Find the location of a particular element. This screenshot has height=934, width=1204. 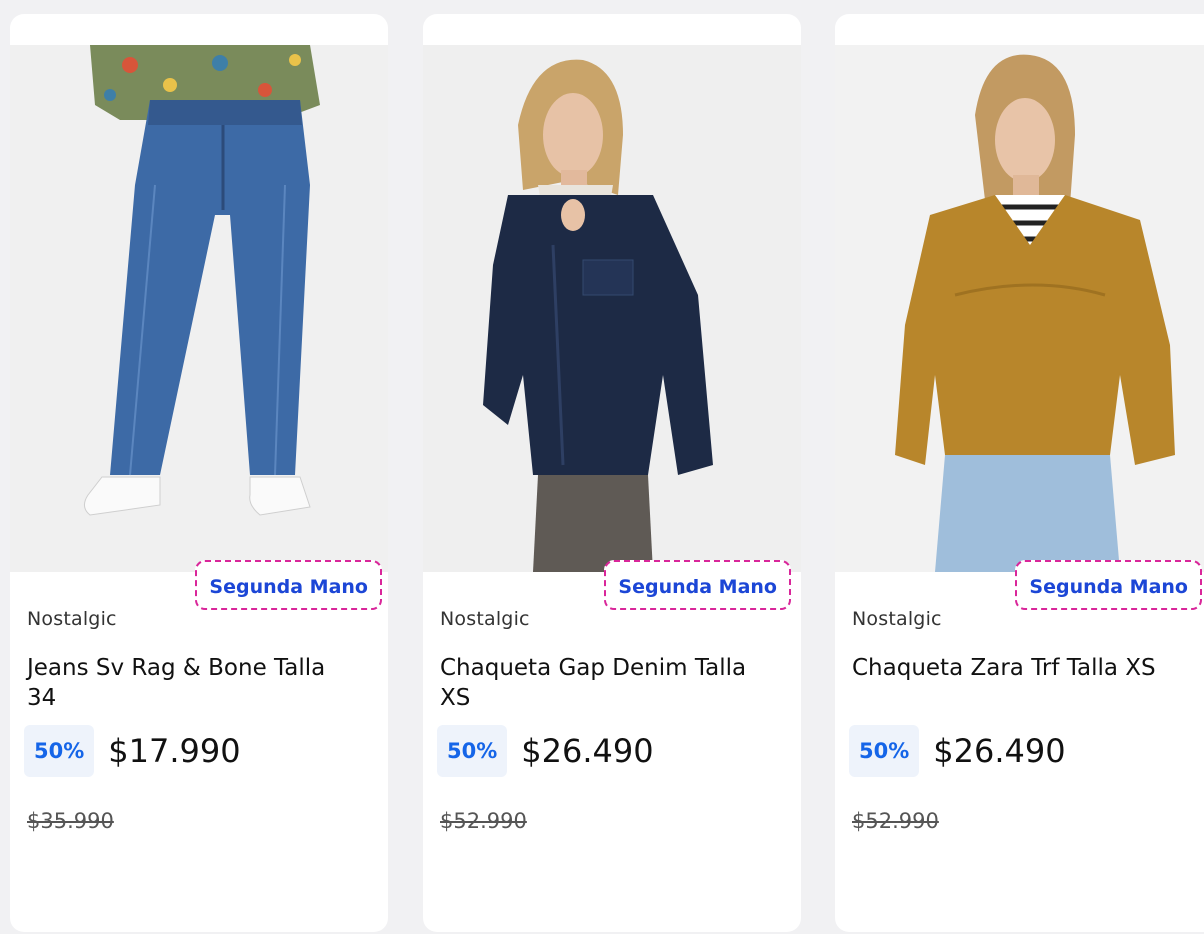

sale-price: $17.990 is located at coordinates (174, 751).